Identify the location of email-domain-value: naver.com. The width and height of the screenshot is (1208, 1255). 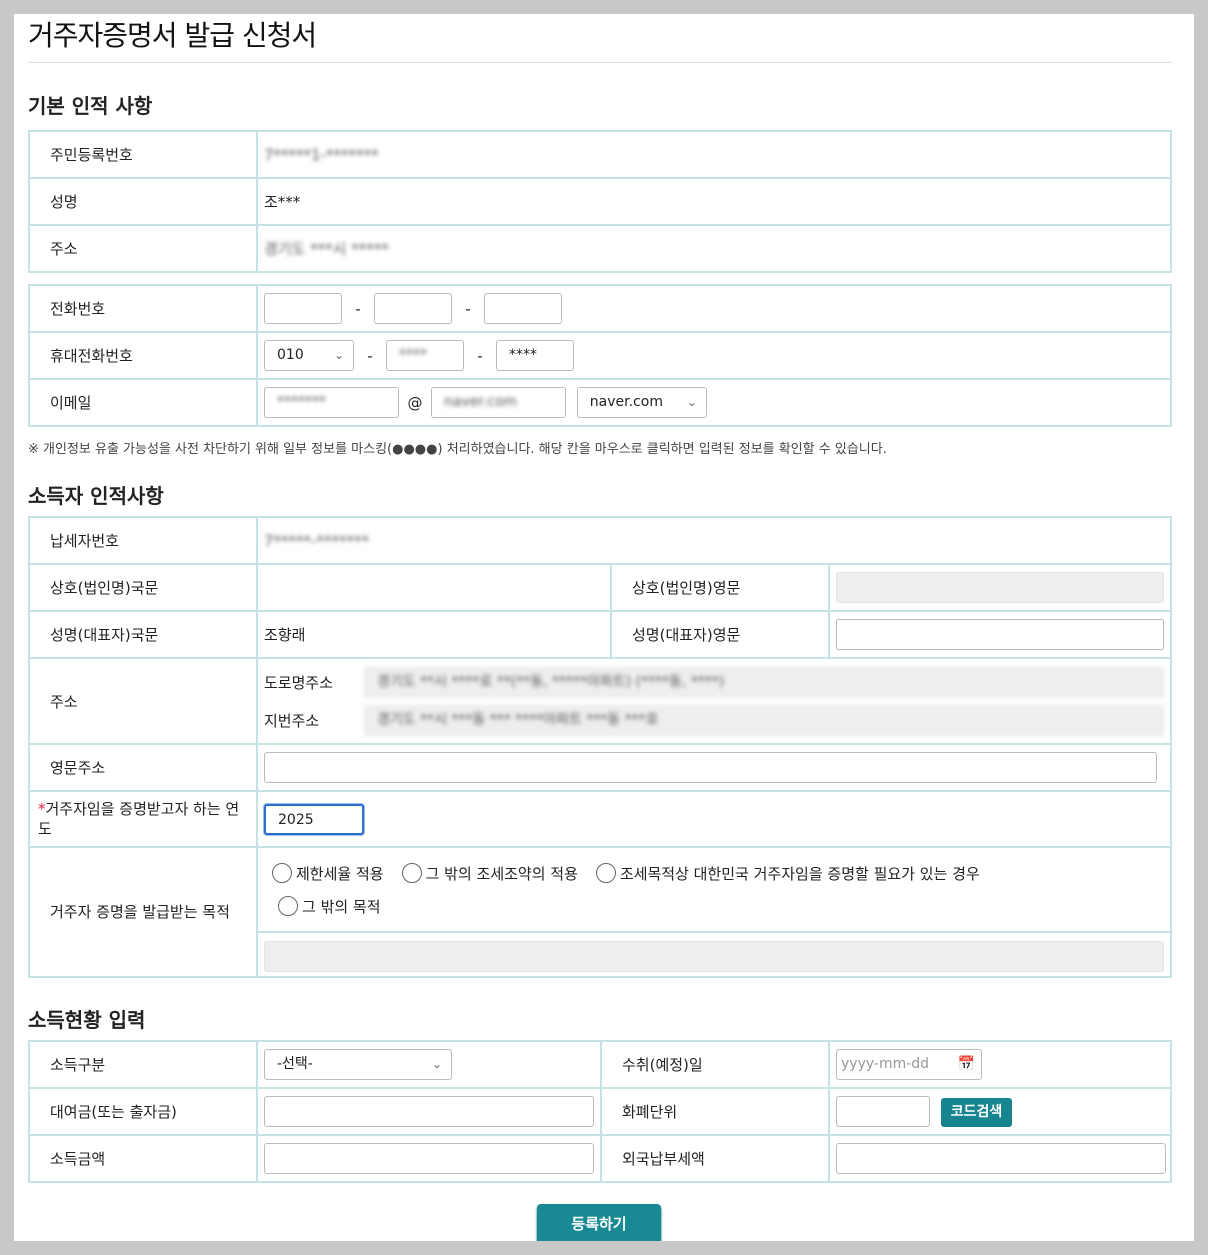
(481, 402).